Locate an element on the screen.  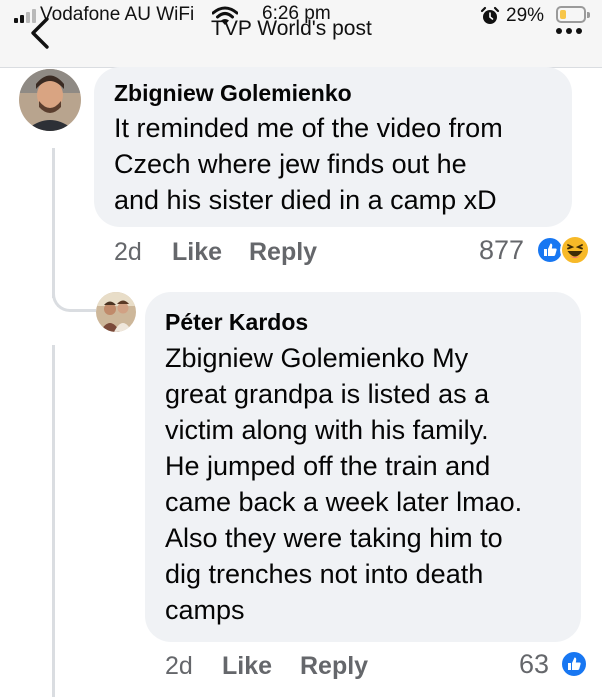
comment-text-line: dig trenches not into death is located at coordinates (324, 574).